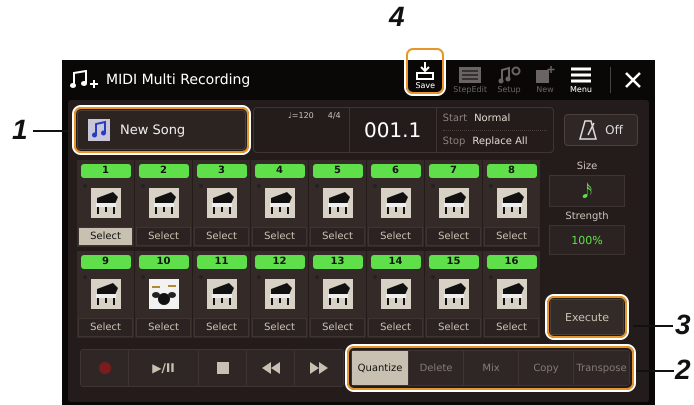 The height and width of the screenshot is (405, 694). What do you see at coordinates (395, 171) in the screenshot?
I see `track-number: 6` at bounding box center [395, 171].